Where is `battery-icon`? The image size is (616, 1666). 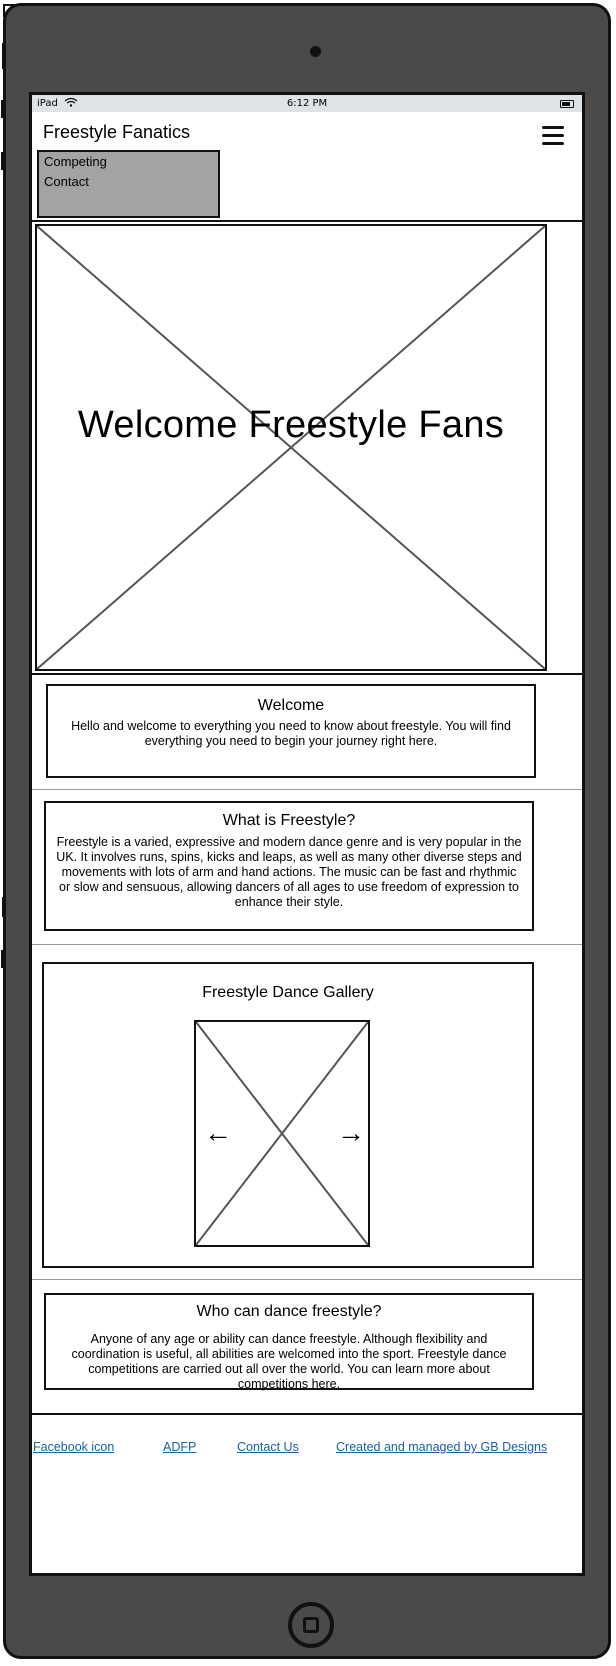 battery-icon is located at coordinates (567, 104).